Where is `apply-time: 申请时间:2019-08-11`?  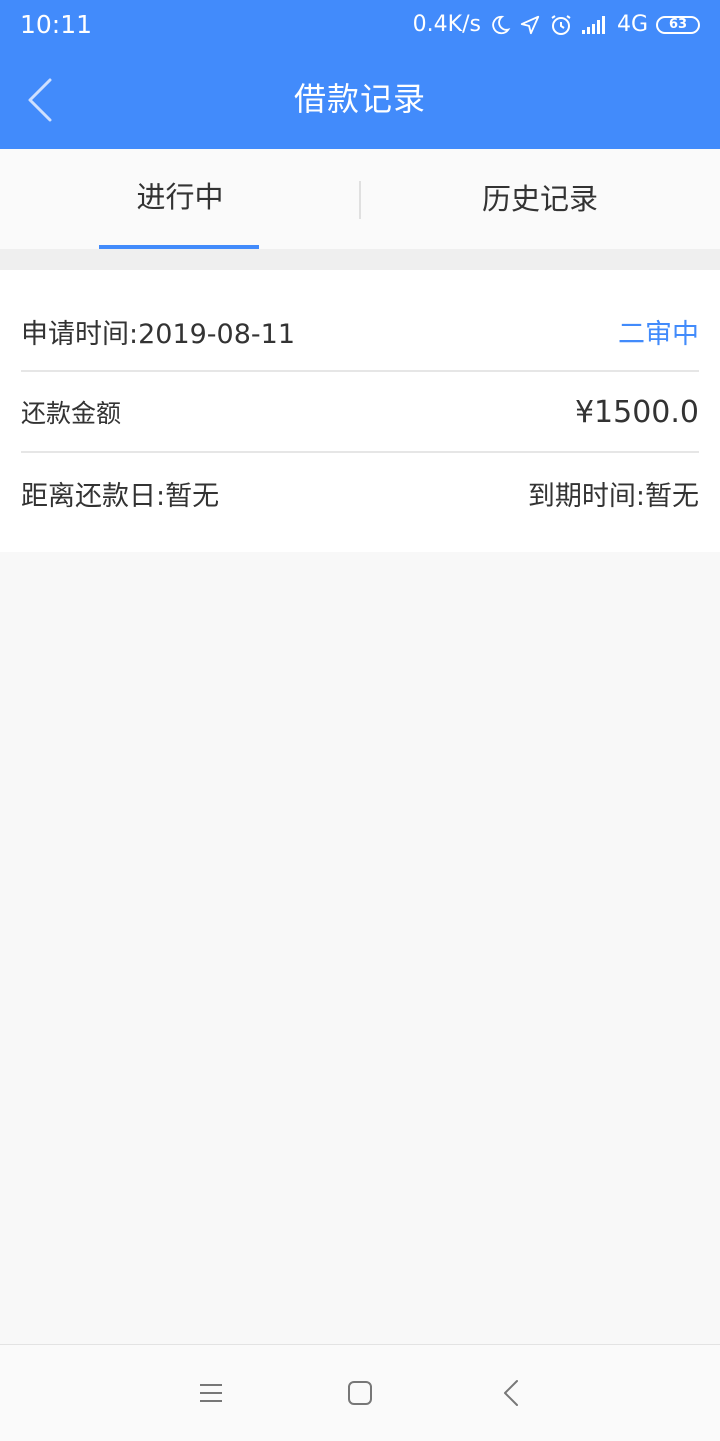
apply-time: 申请时间:2019-08-11 is located at coordinates (158, 334).